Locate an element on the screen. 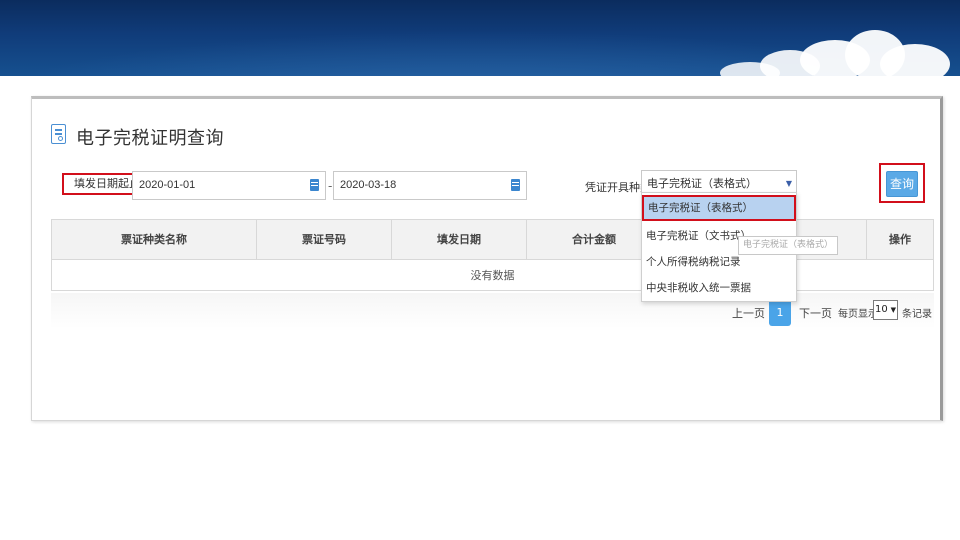 The width and height of the screenshot is (960, 540). date-from-value: 2020-01-01 is located at coordinates (167, 185).